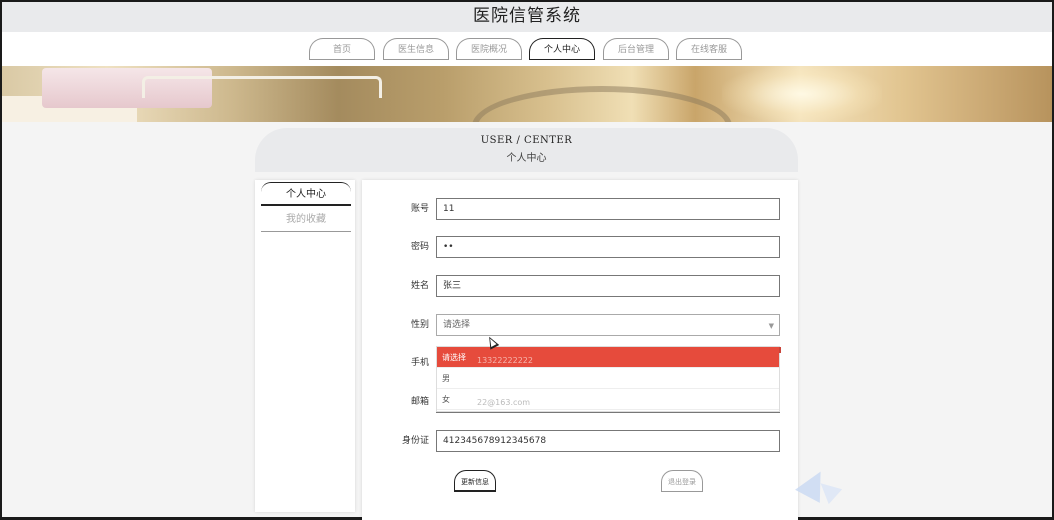 This screenshot has height=520, width=1054. What do you see at coordinates (419, 325) in the screenshot?
I see `gender-label: 性别` at bounding box center [419, 325].